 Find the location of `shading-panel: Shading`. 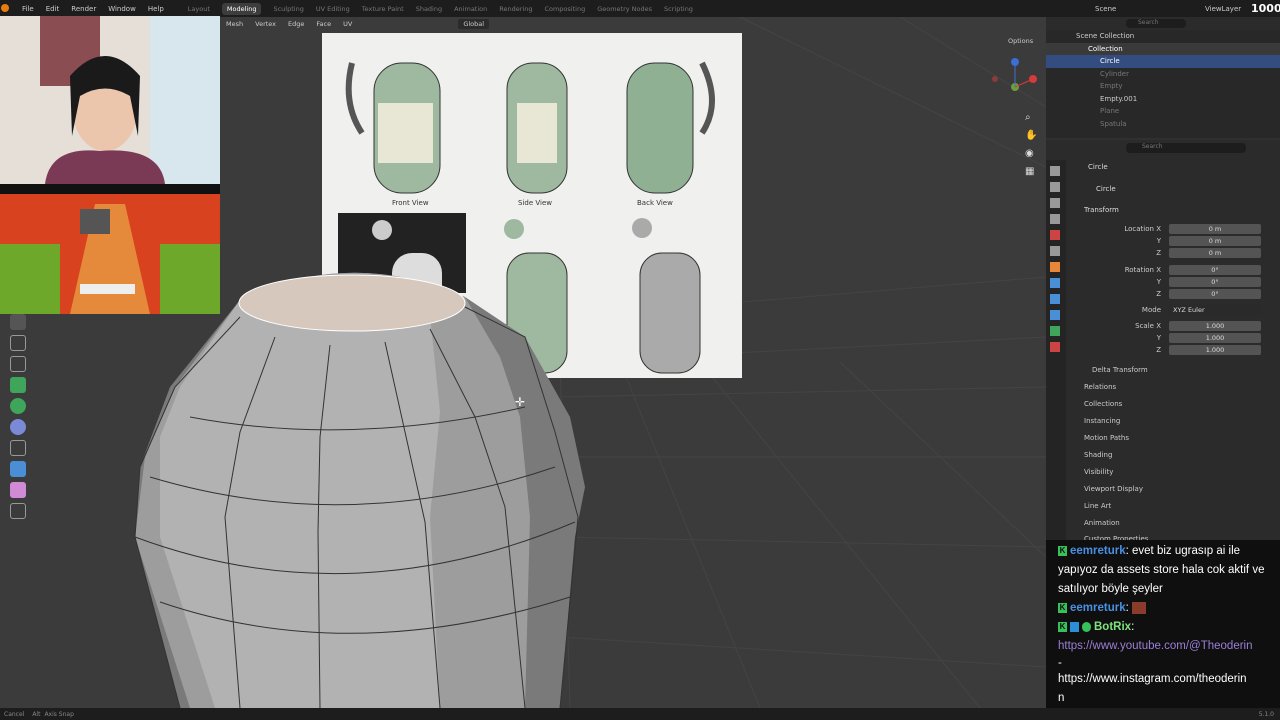

shading-panel: Shading is located at coordinates (1098, 455).